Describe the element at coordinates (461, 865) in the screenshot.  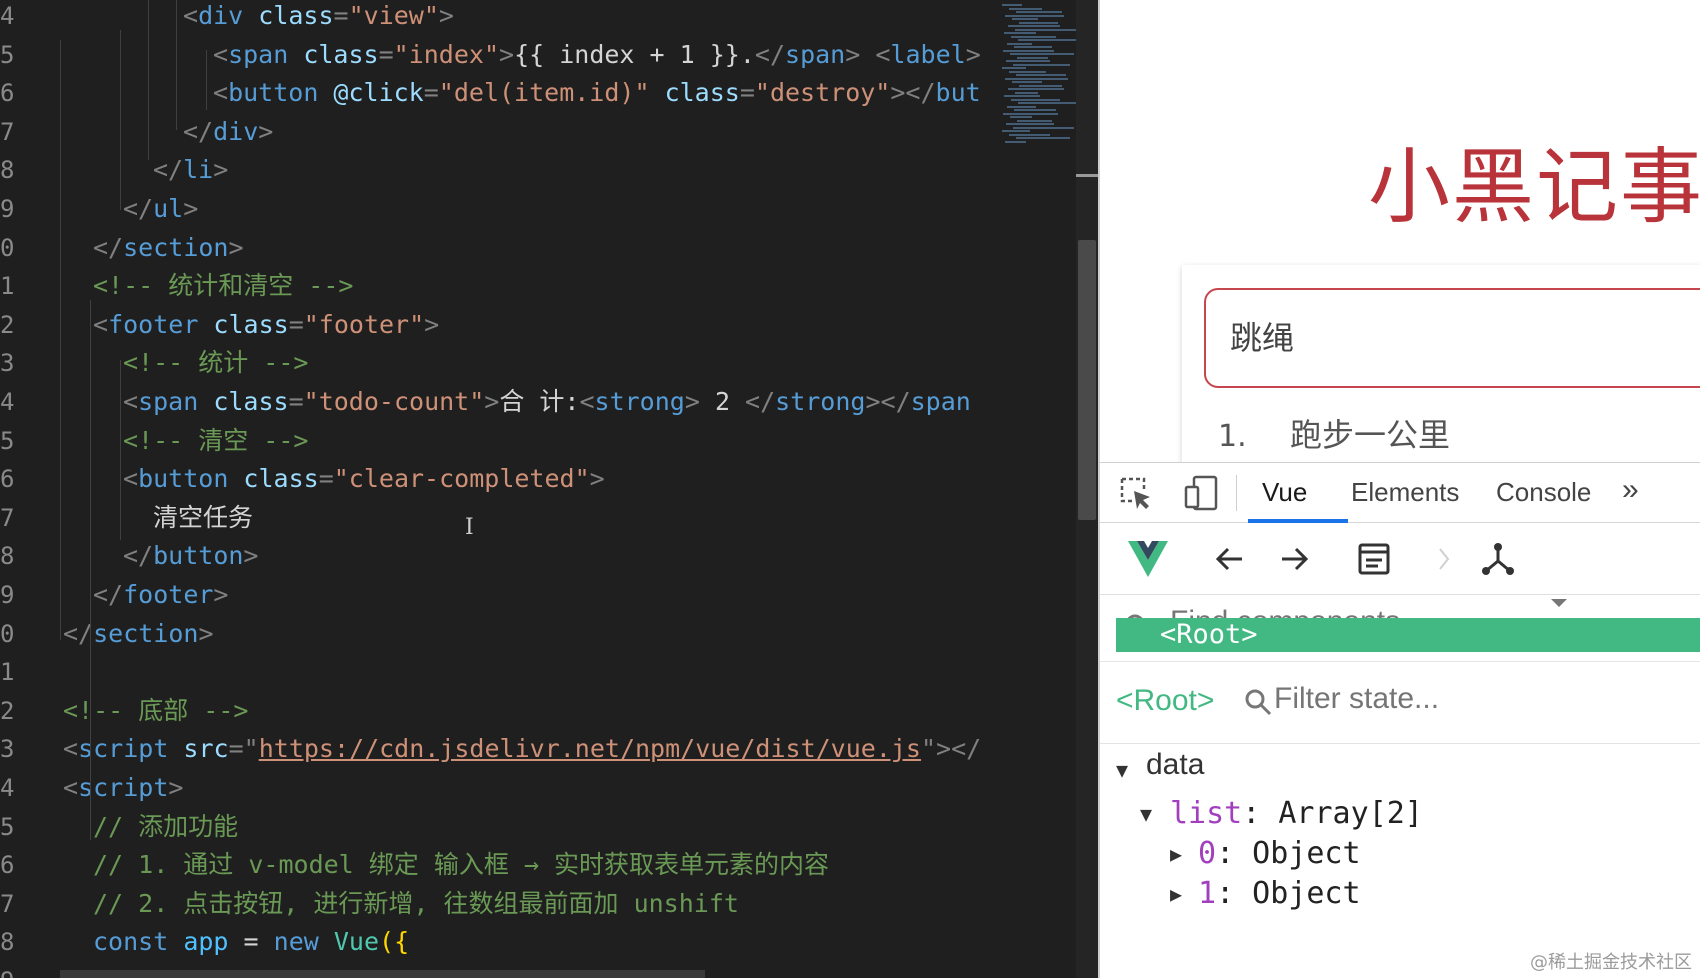
I see `code-line: // 1. 通过 v-model 绑定 输入框 → 实时获取表单元素的内容` at that location.